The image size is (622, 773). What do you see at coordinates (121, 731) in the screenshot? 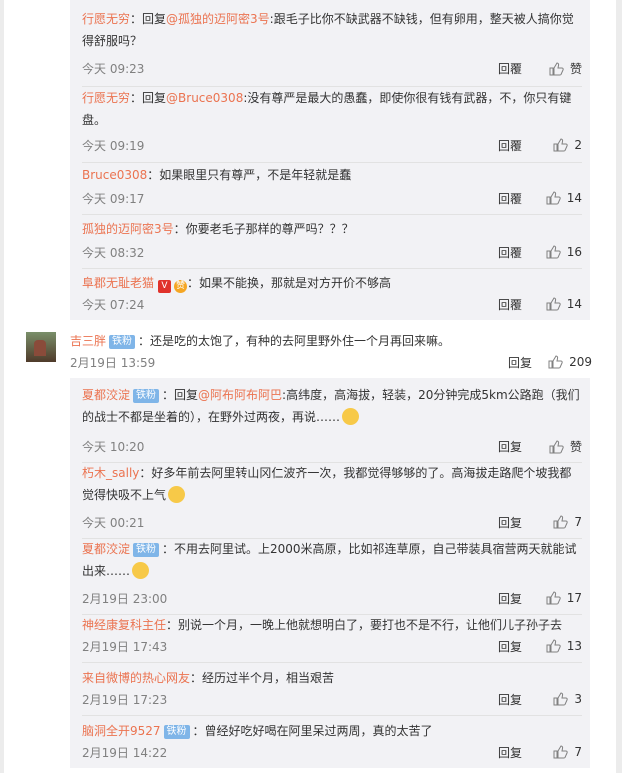
I see `reply-author: 脑洞全开9527` at bounding box center [121, 731].